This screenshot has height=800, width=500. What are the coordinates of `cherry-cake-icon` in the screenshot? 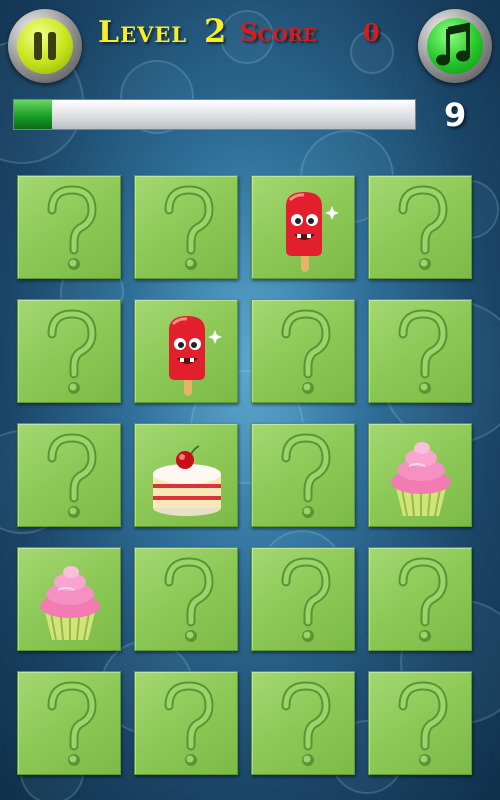 It's located at (187, 480).